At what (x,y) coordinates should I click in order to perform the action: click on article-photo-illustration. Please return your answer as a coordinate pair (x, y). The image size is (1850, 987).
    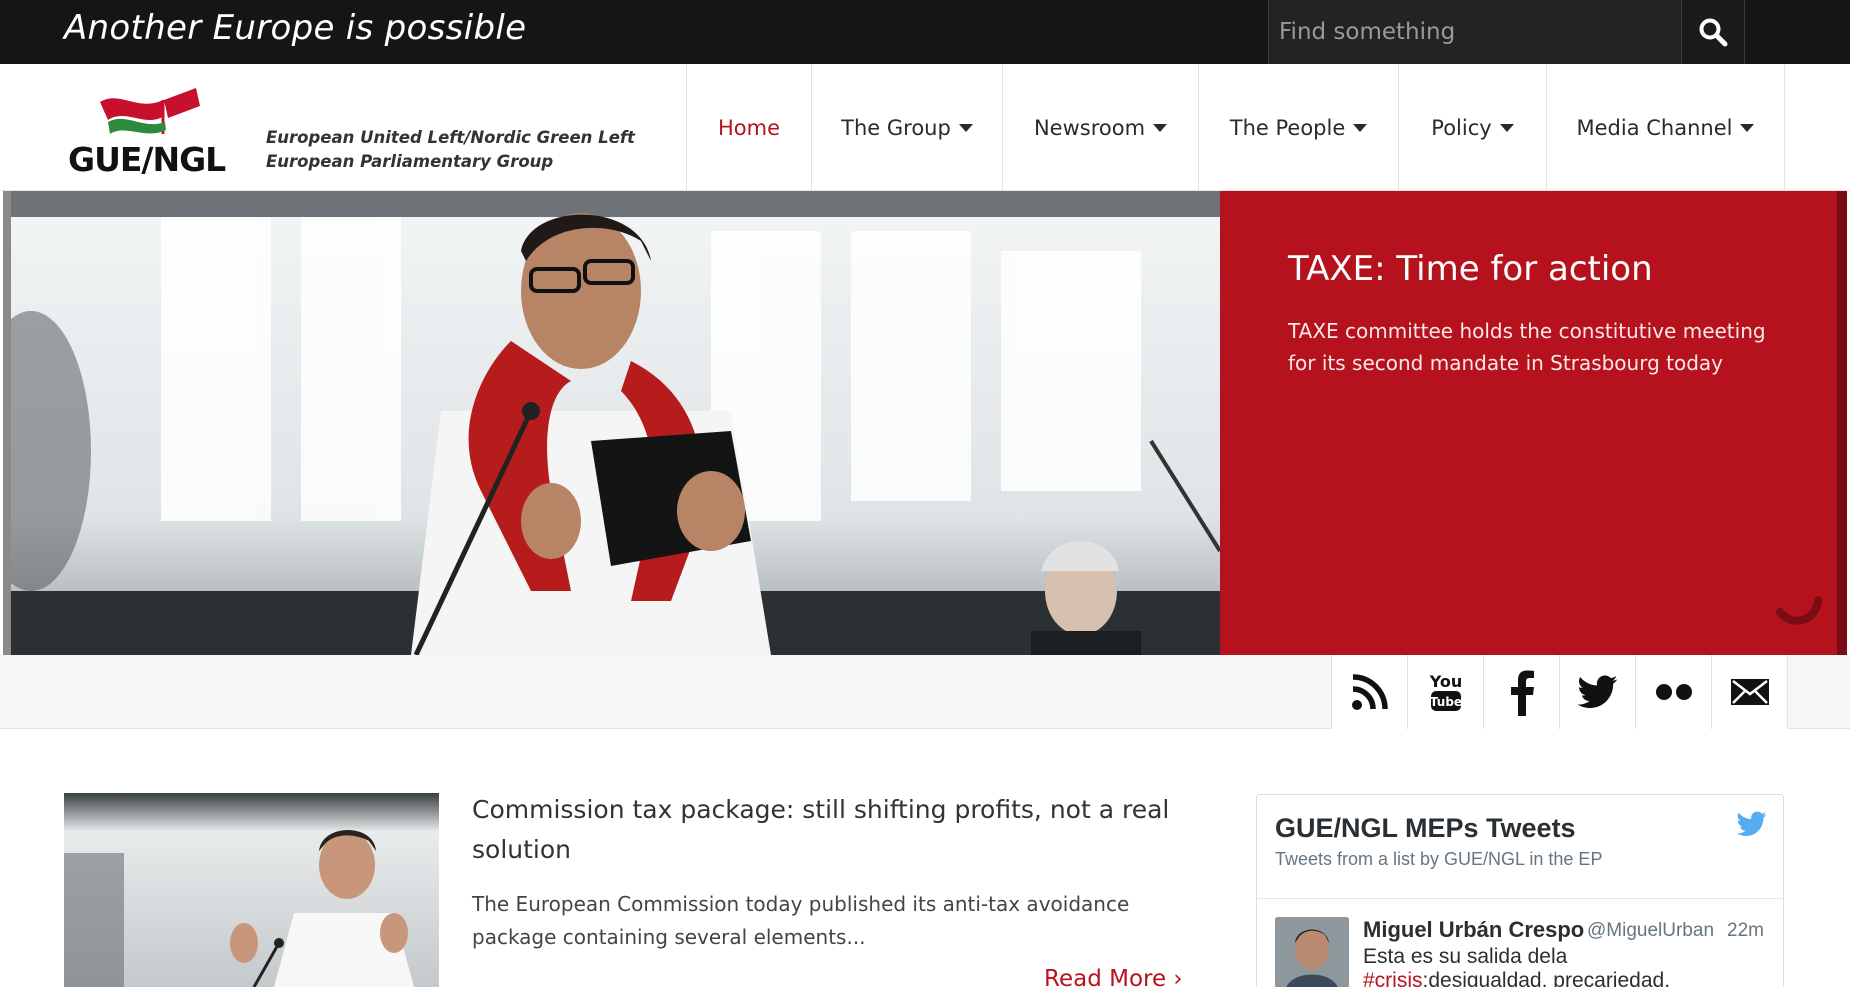
    Looking at the image, I should click on (251, 890).